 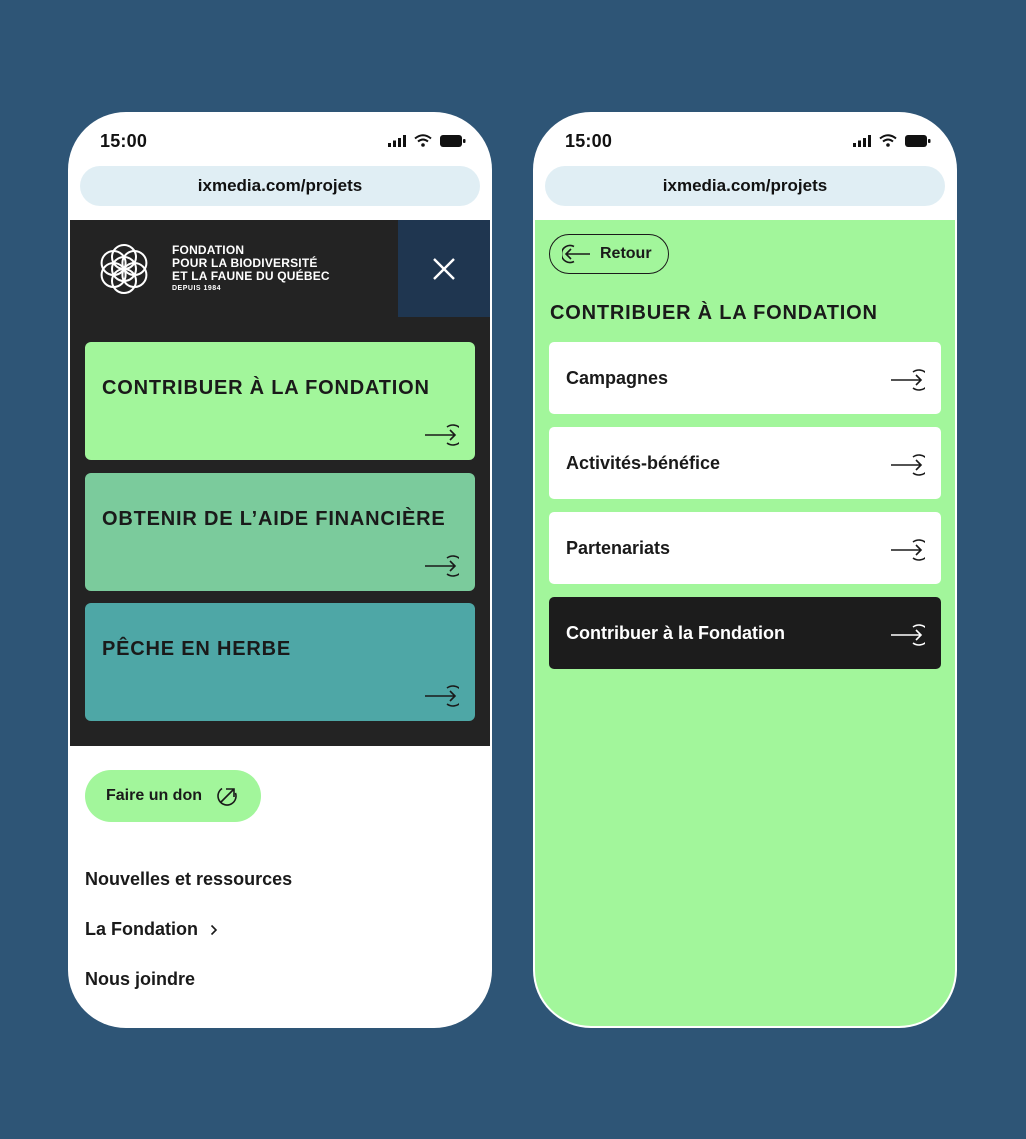 I want to click on item-label: Partenariats, so click(x=618, y=548).